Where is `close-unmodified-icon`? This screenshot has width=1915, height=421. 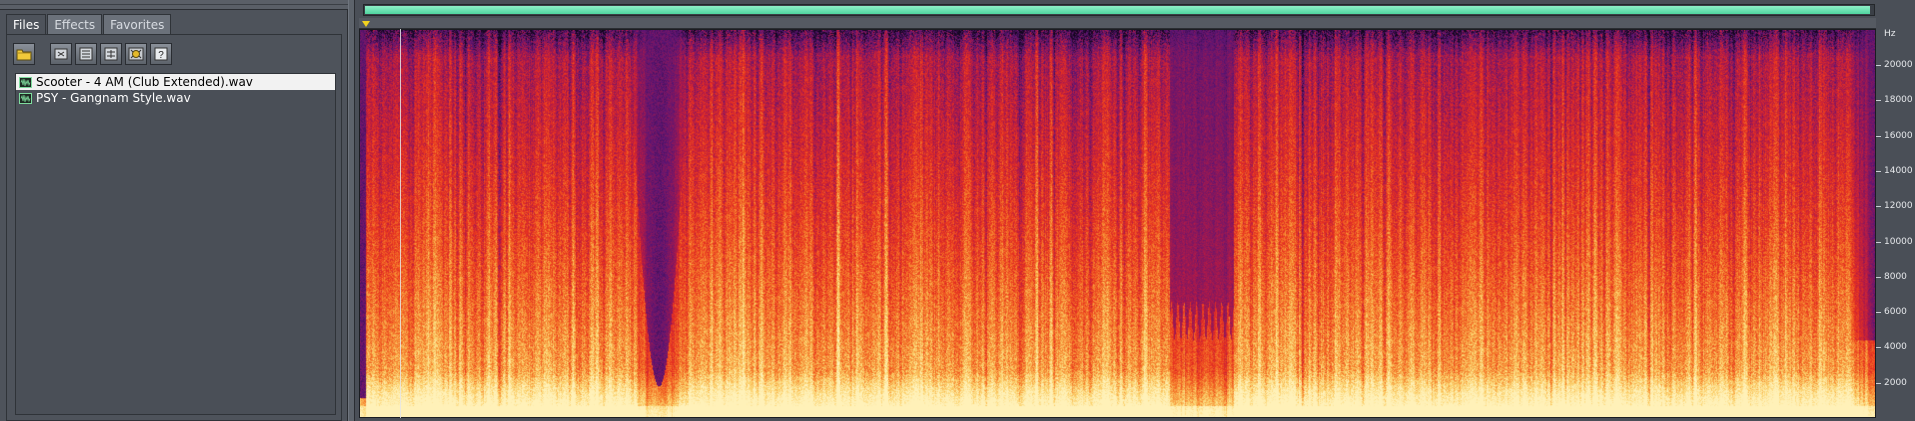
close-unmodified-icon is located at coordinates (111, 54).